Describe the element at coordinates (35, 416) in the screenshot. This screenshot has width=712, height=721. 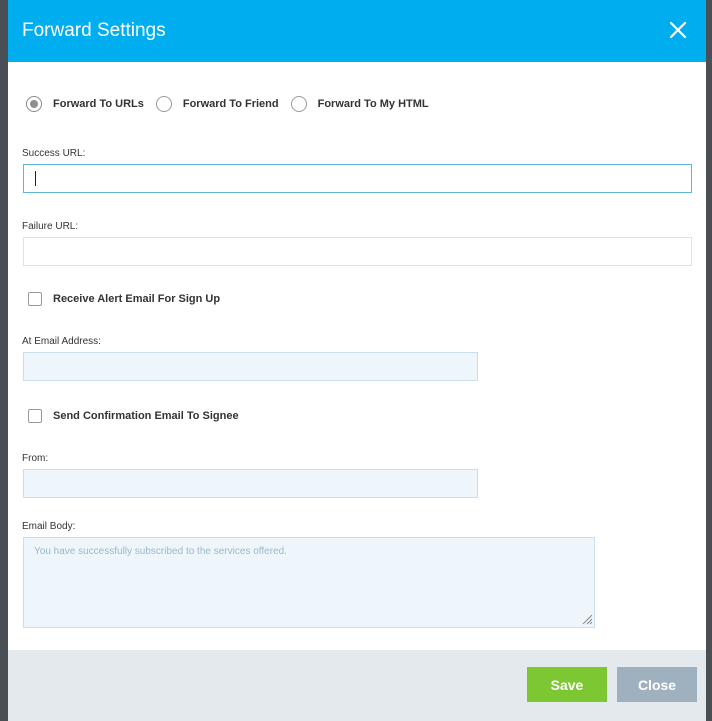
I see `confirmation-email-checkbox` at that location.